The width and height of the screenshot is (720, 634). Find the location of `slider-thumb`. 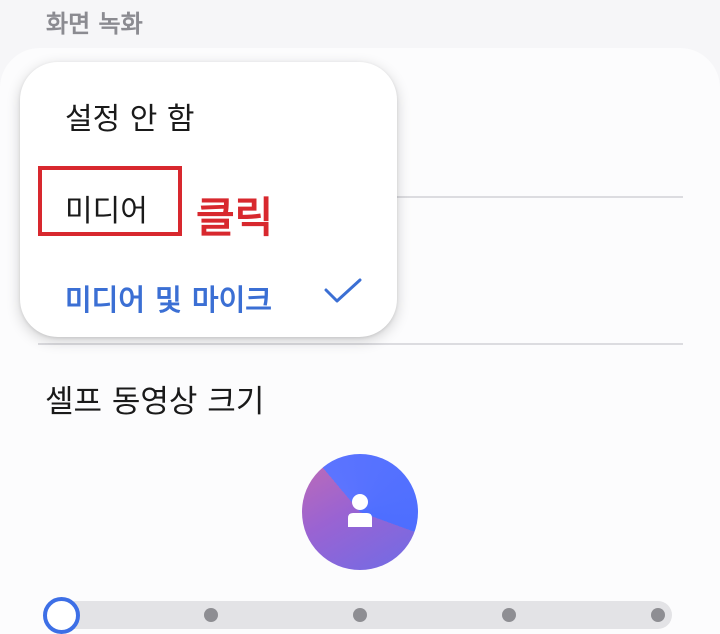

slider-thumb is located at coordinates (61, 615).